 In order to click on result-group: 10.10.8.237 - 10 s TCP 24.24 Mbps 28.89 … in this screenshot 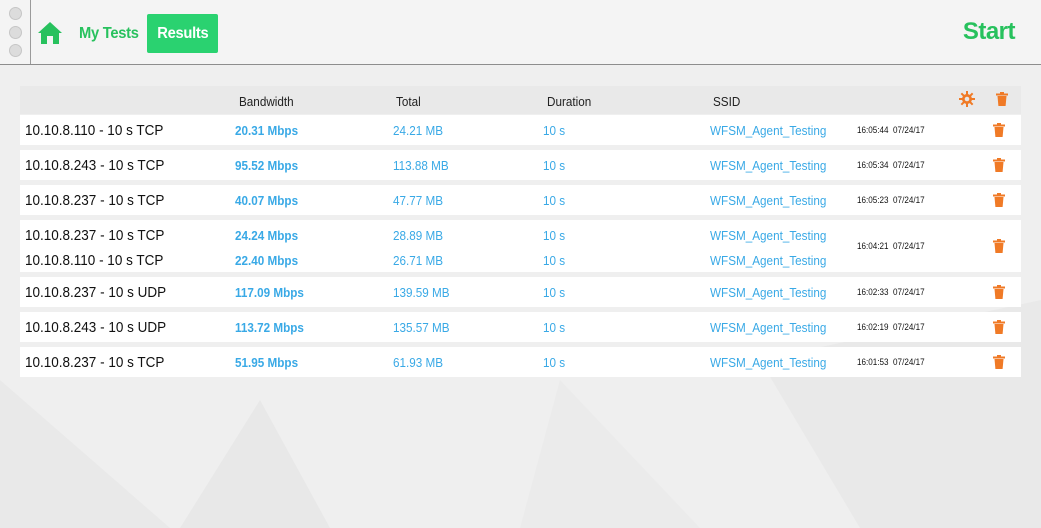, I will do `click(520, 246)`.